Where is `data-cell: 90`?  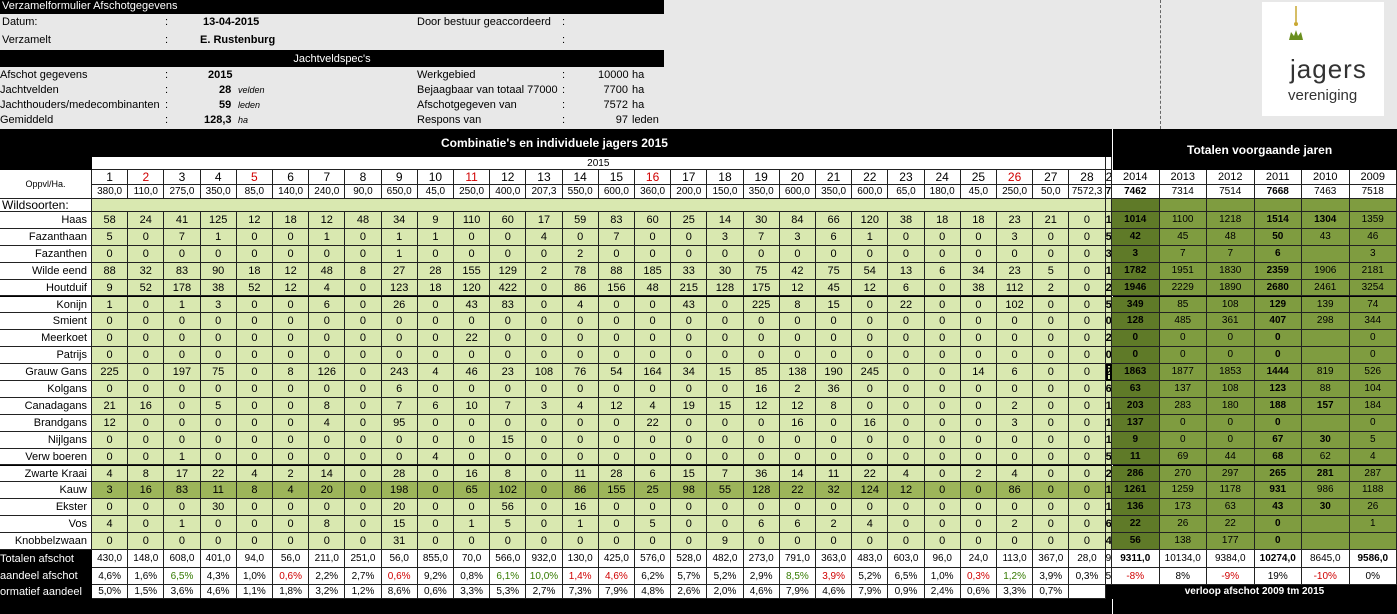
data-cell: 90 is located at coordinates (218, 271).